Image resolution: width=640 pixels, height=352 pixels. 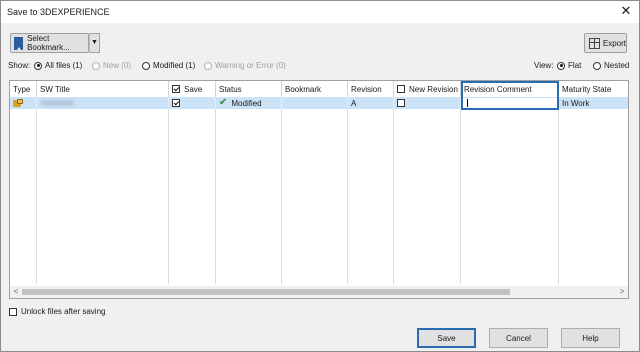 I want to click on filter-new: New (0), so click(x=111, y=65).